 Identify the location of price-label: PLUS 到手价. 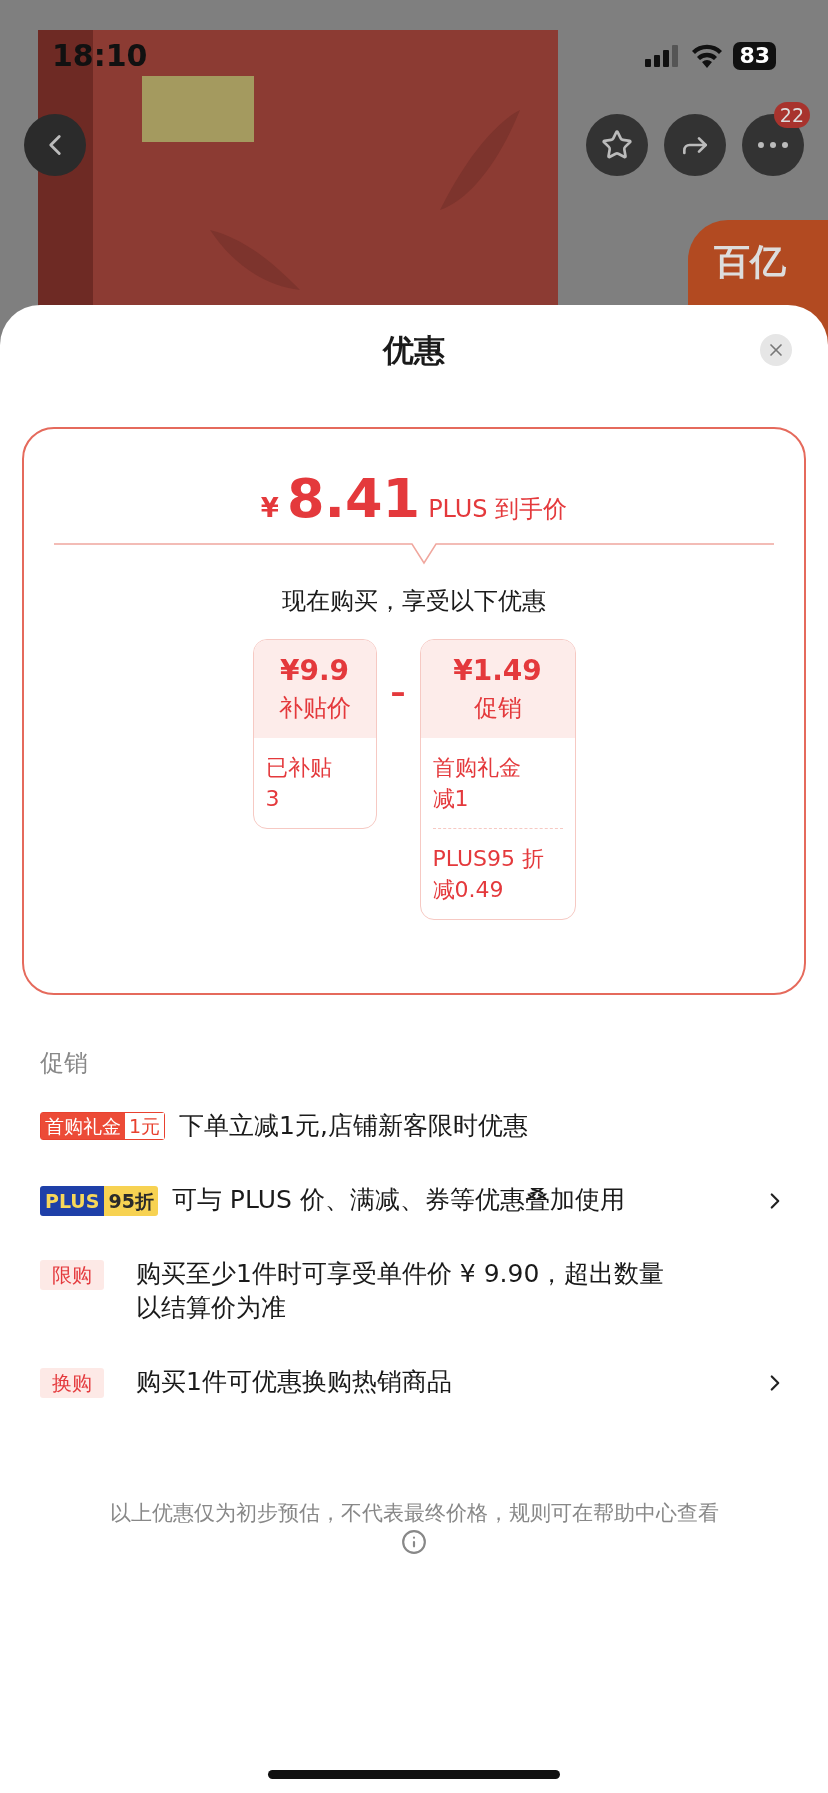
(498, 509).